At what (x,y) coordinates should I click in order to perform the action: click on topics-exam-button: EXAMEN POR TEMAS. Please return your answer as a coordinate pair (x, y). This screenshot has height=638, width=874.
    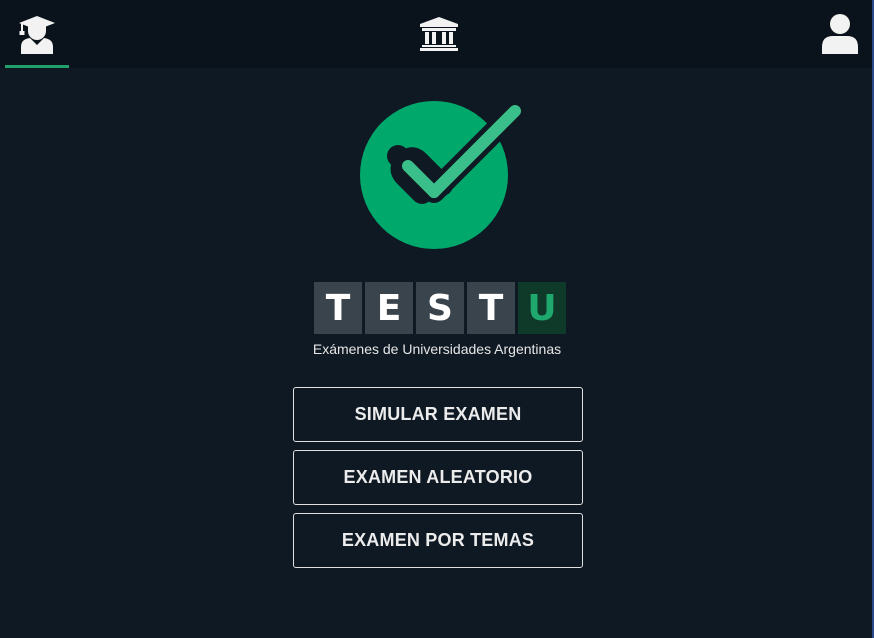
    Looking at the image, I should click on (438, 540).